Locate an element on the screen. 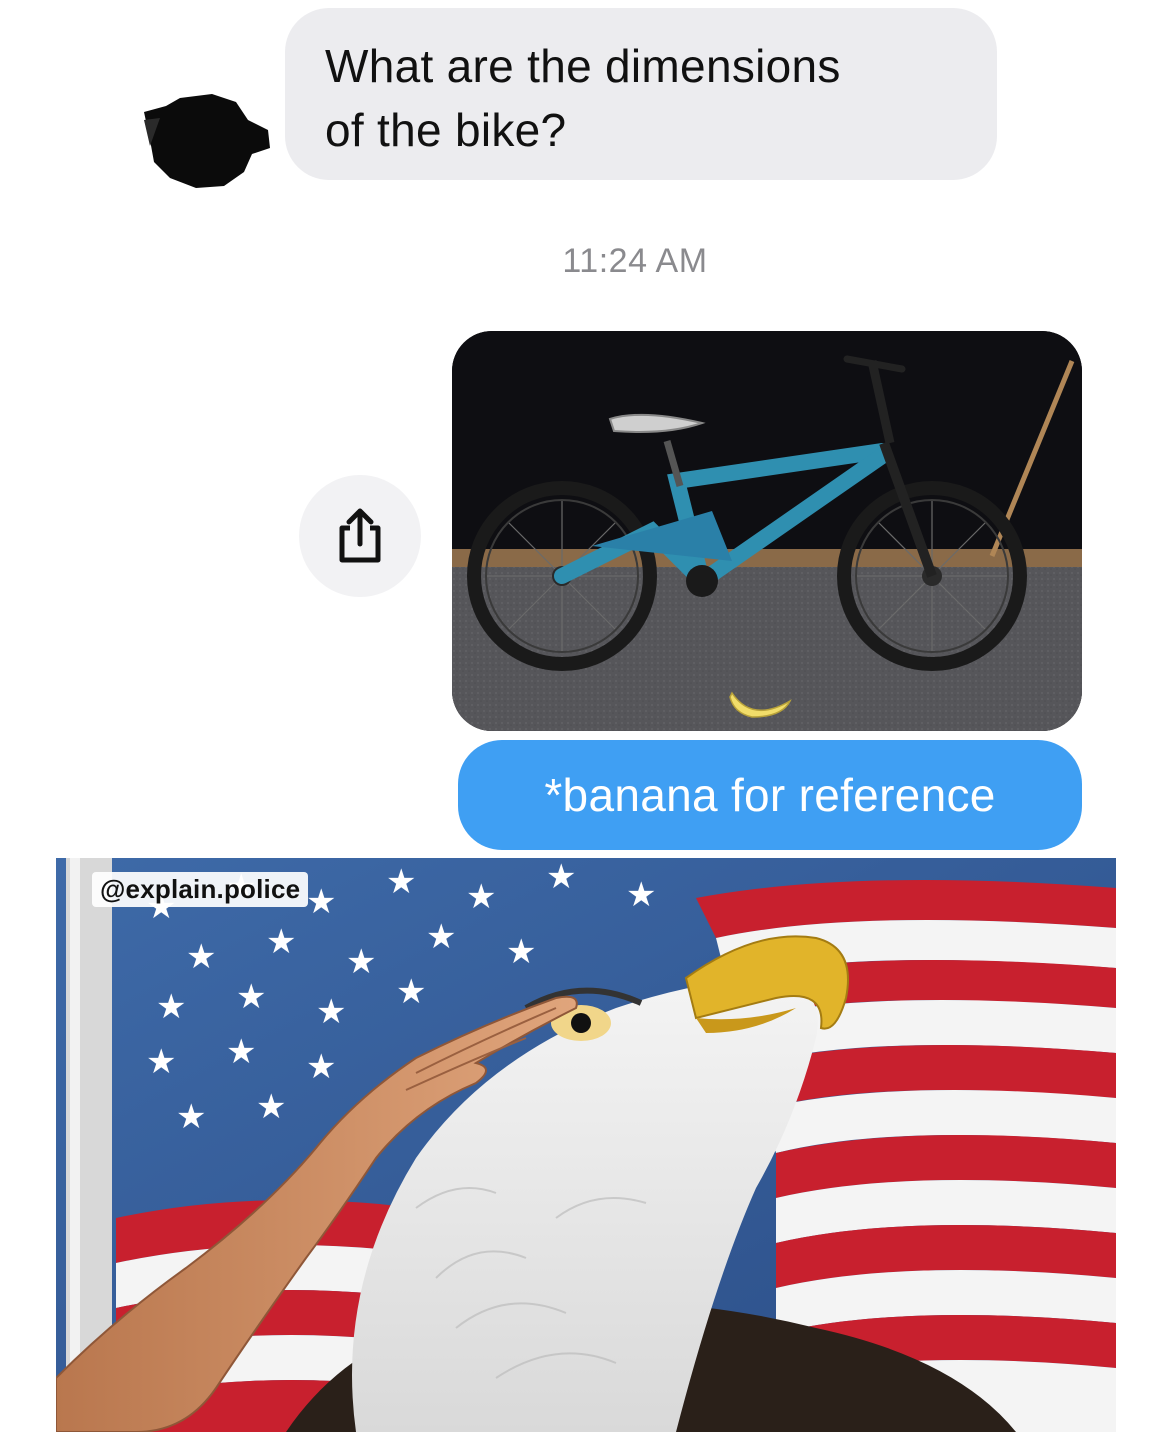  incoming-message-bubble: What are the dimensions of the bike? is located at coordinates (641, 94).